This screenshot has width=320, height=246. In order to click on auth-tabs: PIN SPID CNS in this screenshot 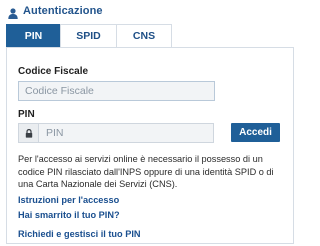, I will do `click(89, 35)`.